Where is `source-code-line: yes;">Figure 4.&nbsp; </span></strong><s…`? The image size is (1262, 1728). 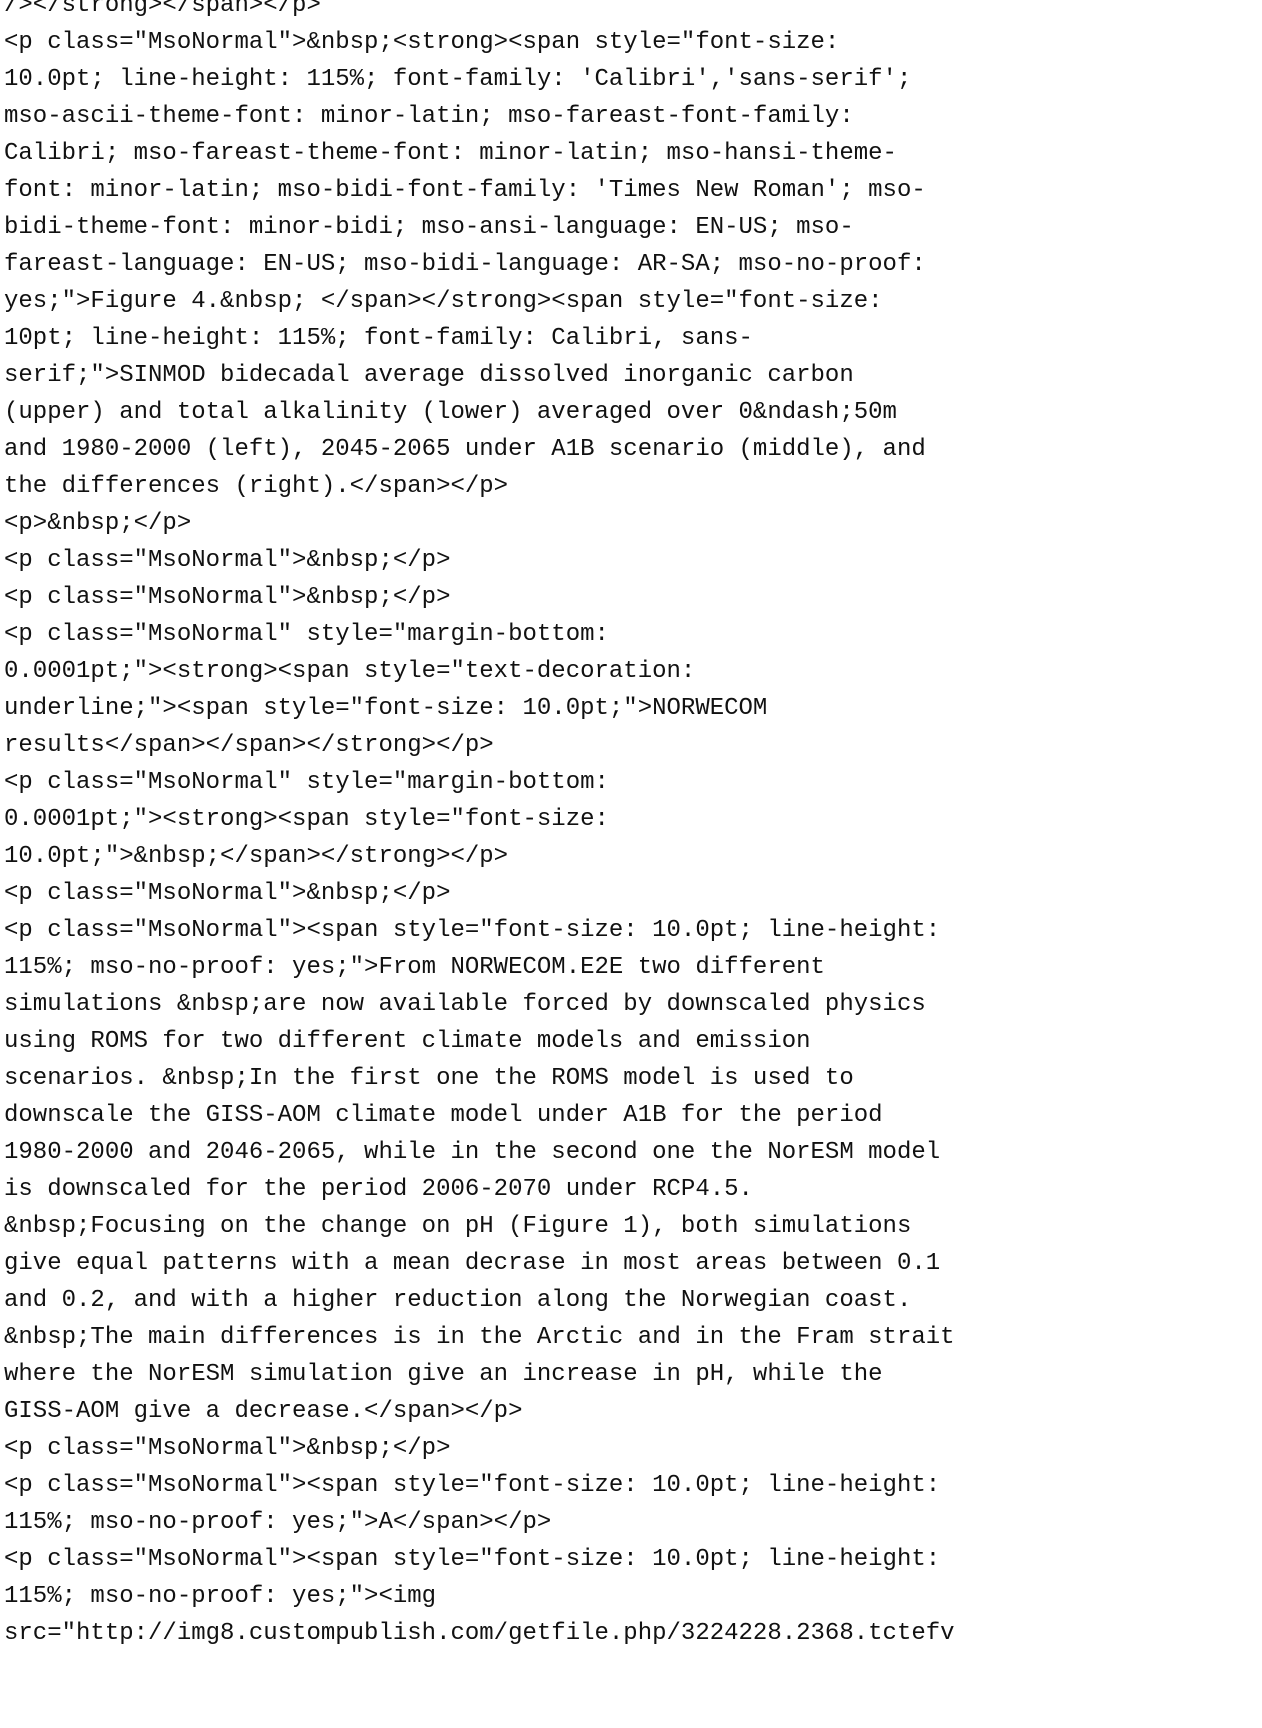
source-code-line: yes;">Figure 4.&nbsp; </span></strong><s… is located at coordinates (443, 301).